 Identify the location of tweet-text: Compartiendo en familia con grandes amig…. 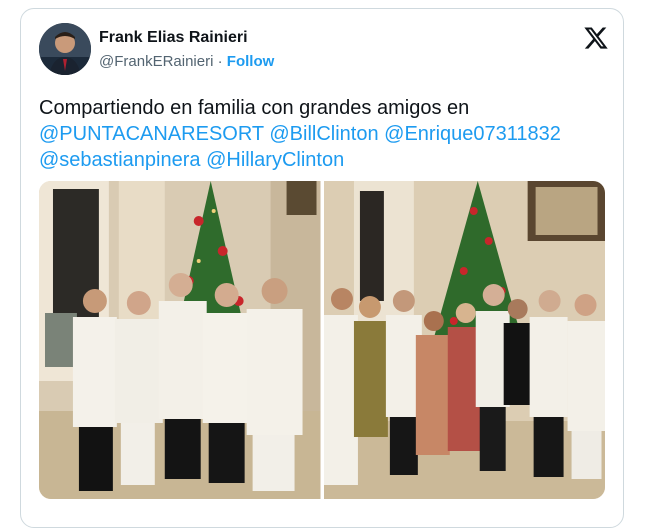
(324, 134).